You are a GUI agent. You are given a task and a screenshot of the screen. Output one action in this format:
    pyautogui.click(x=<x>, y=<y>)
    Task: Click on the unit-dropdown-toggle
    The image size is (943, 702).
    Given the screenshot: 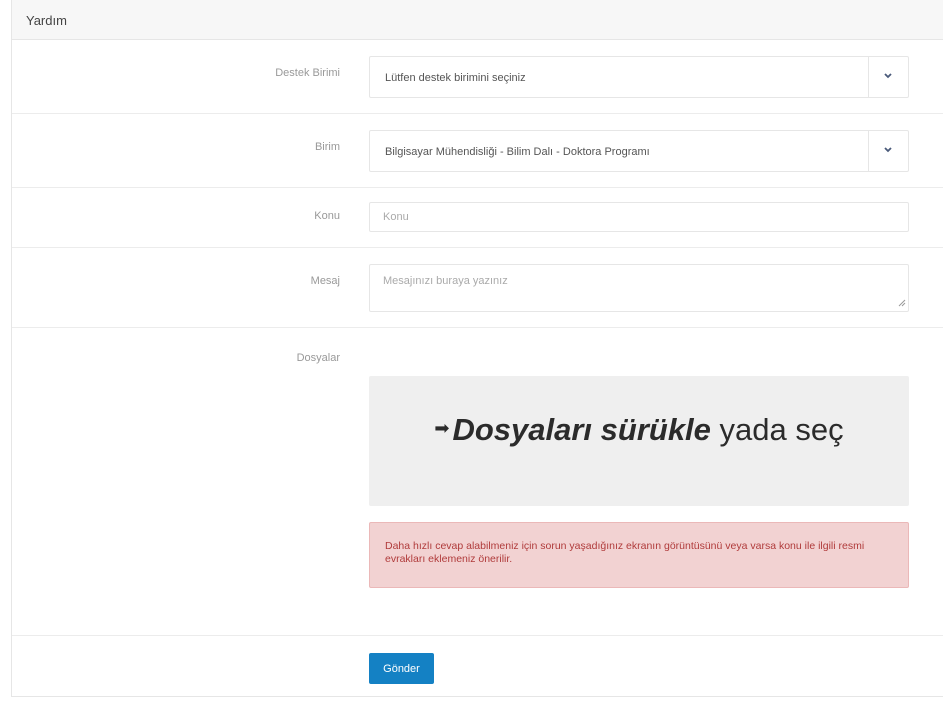 What is the action you would take?
    pyautogui.click(x=888, y=77)
    